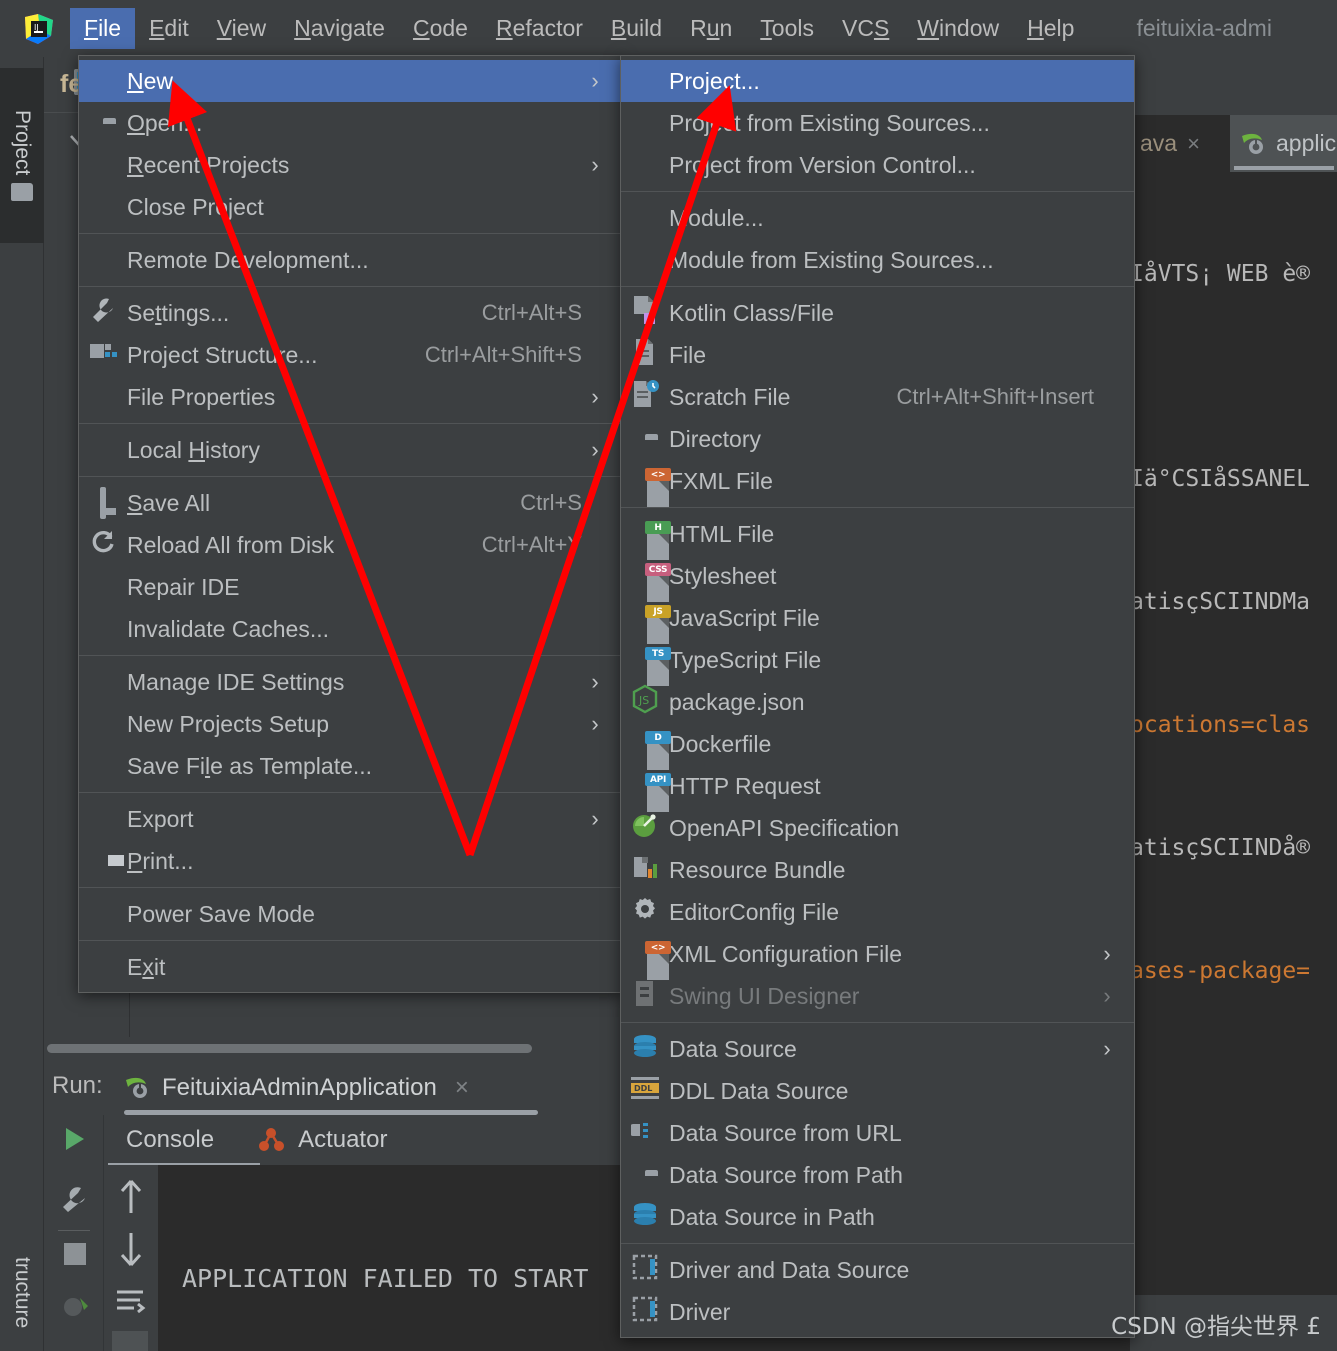  I want to click on menu-item-http-request: API HTTP Request, so click(877, 788).